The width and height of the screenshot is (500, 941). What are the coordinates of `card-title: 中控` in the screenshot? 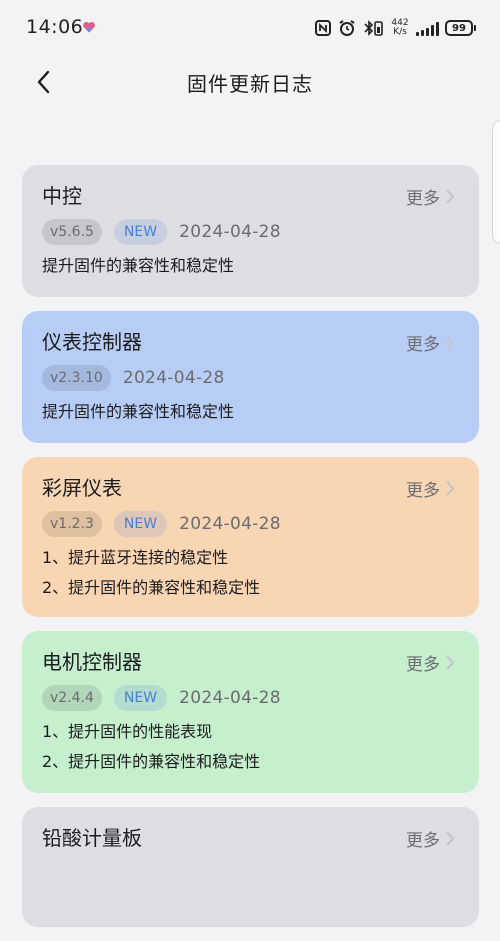 It's located at (62, 196).